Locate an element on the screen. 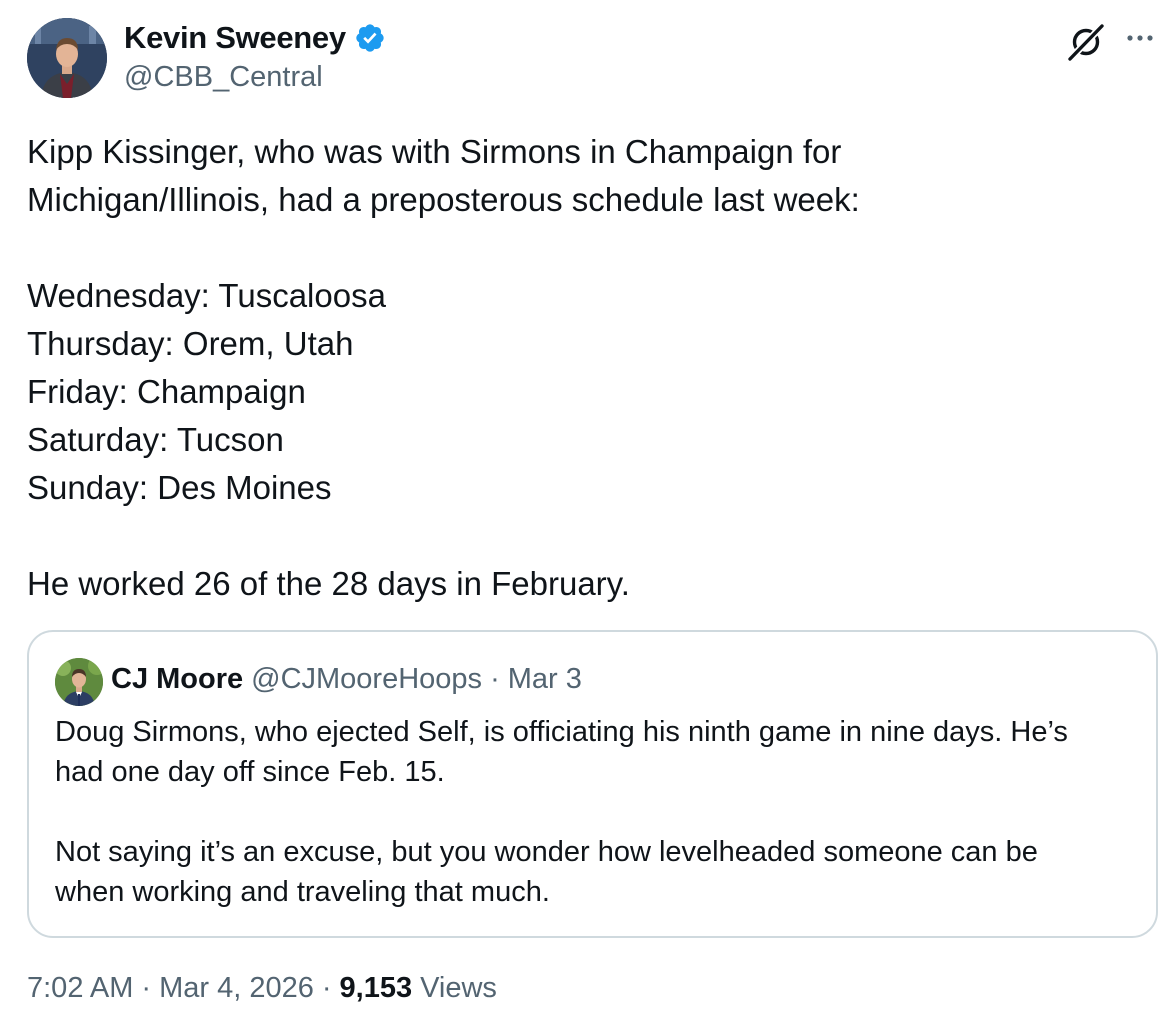  grok-icon is located at coordinates (1086, 42).